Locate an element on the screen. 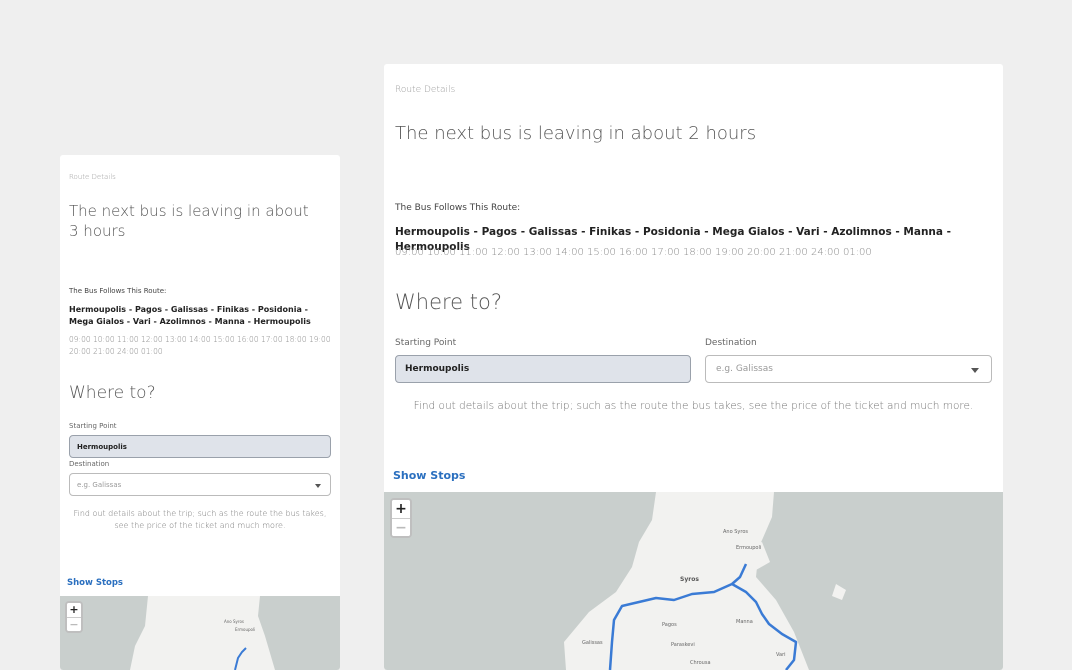 Image resolution: width=1072 pixels, height=670 pixels. map-label-galissas: Galissas is located at coordinates (592, 643).